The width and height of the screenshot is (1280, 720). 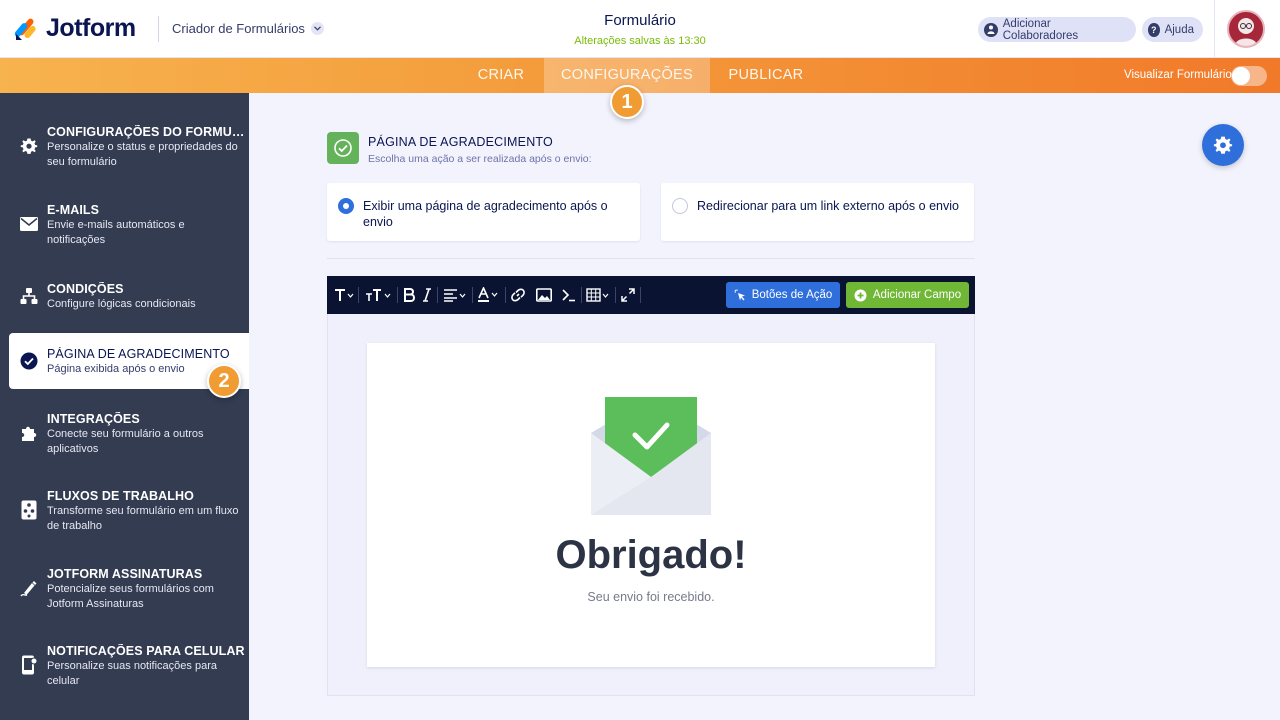 What do you see at coordinates (346, 206) in the screenshot?
I see `radio-show-thank-you` at bounding box center [346, 206].